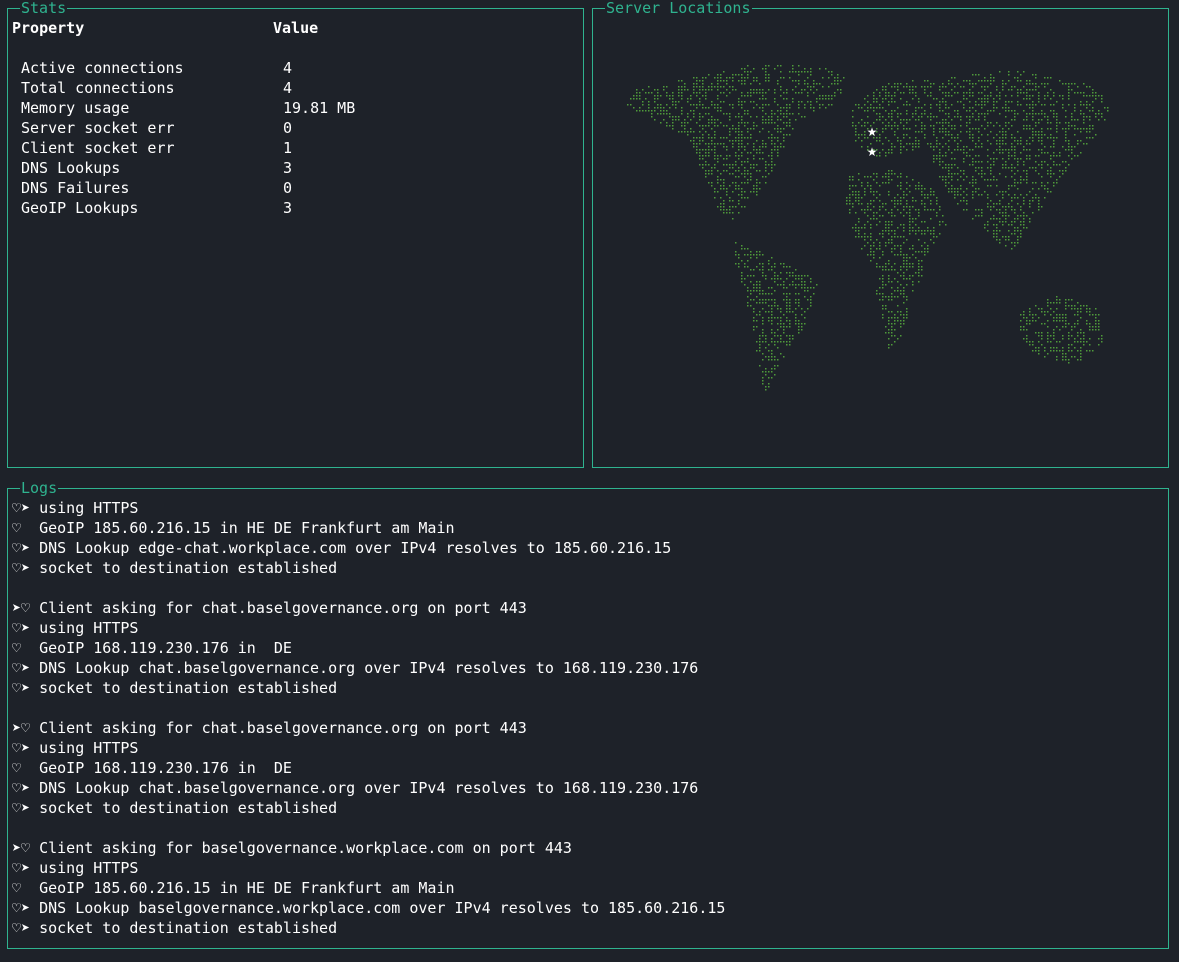 Image resolution: width=1179 pixels, height=962 pixels. What do you see at coordinates (75, 868) in the screenshot?
I see `log-line: ♡➤ using HTTPS` at bounding box center [75, 868].